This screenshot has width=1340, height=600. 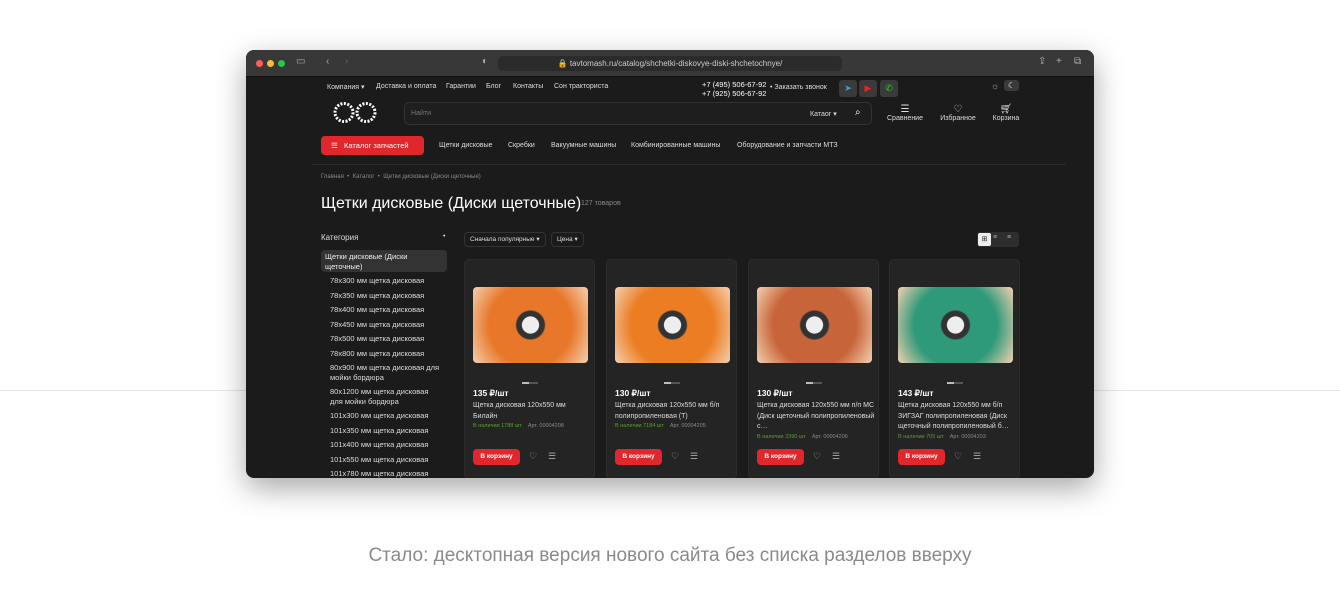 I want to click on mainnav-scrapers: Скребки, so click(x=521, y=145).